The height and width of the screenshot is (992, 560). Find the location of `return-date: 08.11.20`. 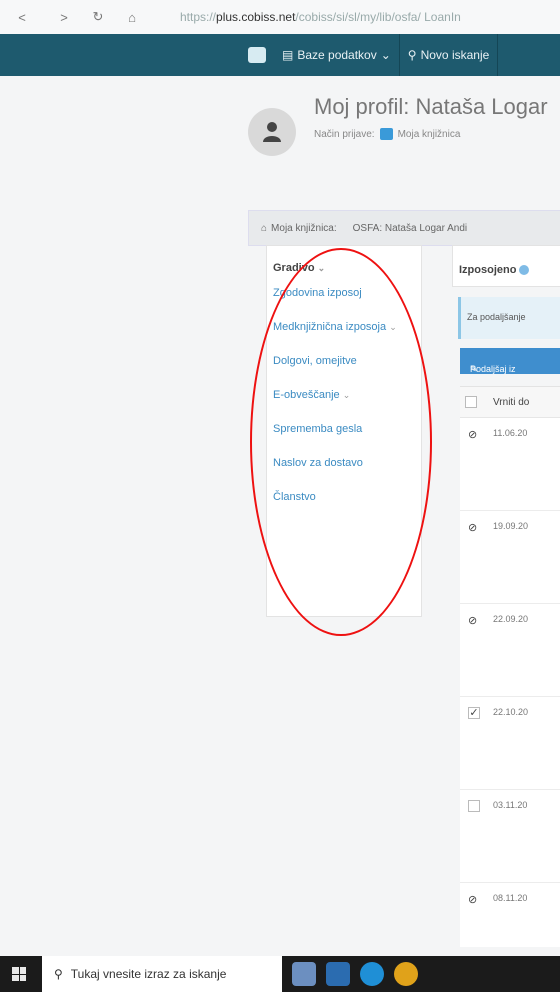

return-date: 08.11.20 is located at coordinates (510, 898).